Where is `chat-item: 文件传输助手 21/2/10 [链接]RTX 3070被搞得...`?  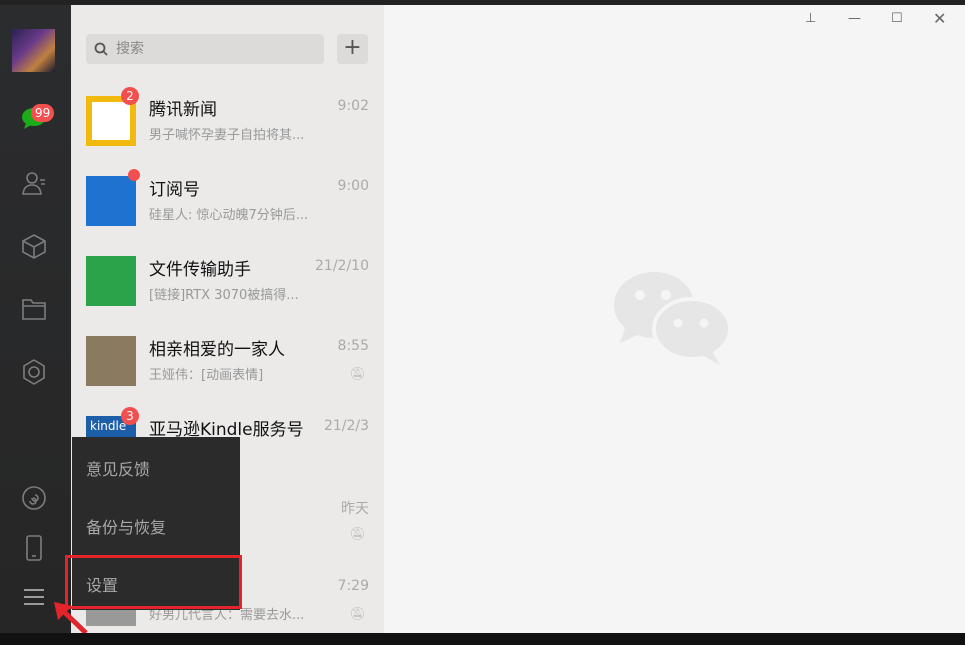 chat-item: 文件传输助手 21/2/10 [链接]RTX 3070被搞得... is located at coordinates (227, 285).